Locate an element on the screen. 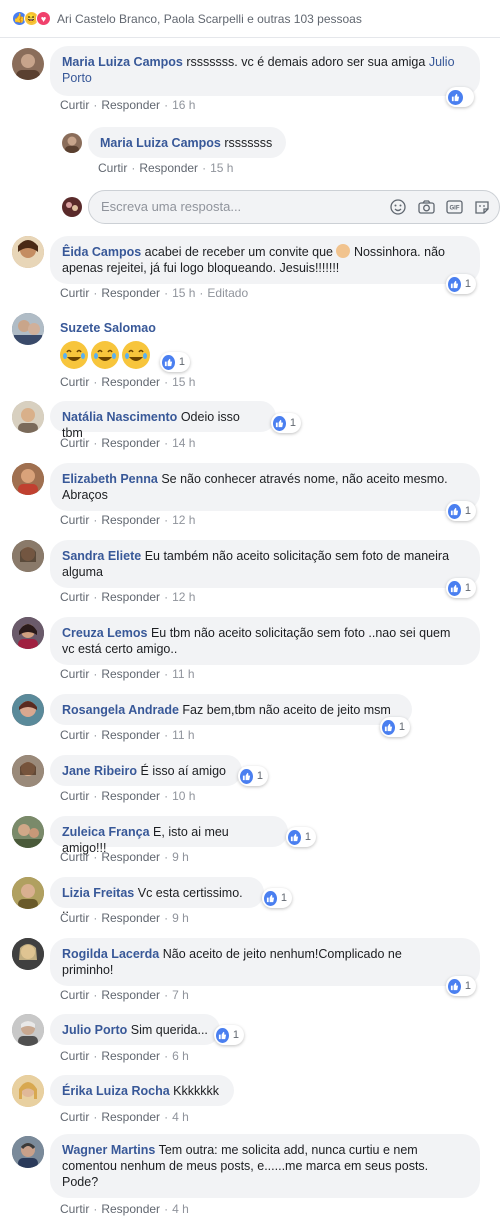 This screenshot has height=1220, width=500. comment-author: Jane Ribeiro is located at coordinates (99, 771).